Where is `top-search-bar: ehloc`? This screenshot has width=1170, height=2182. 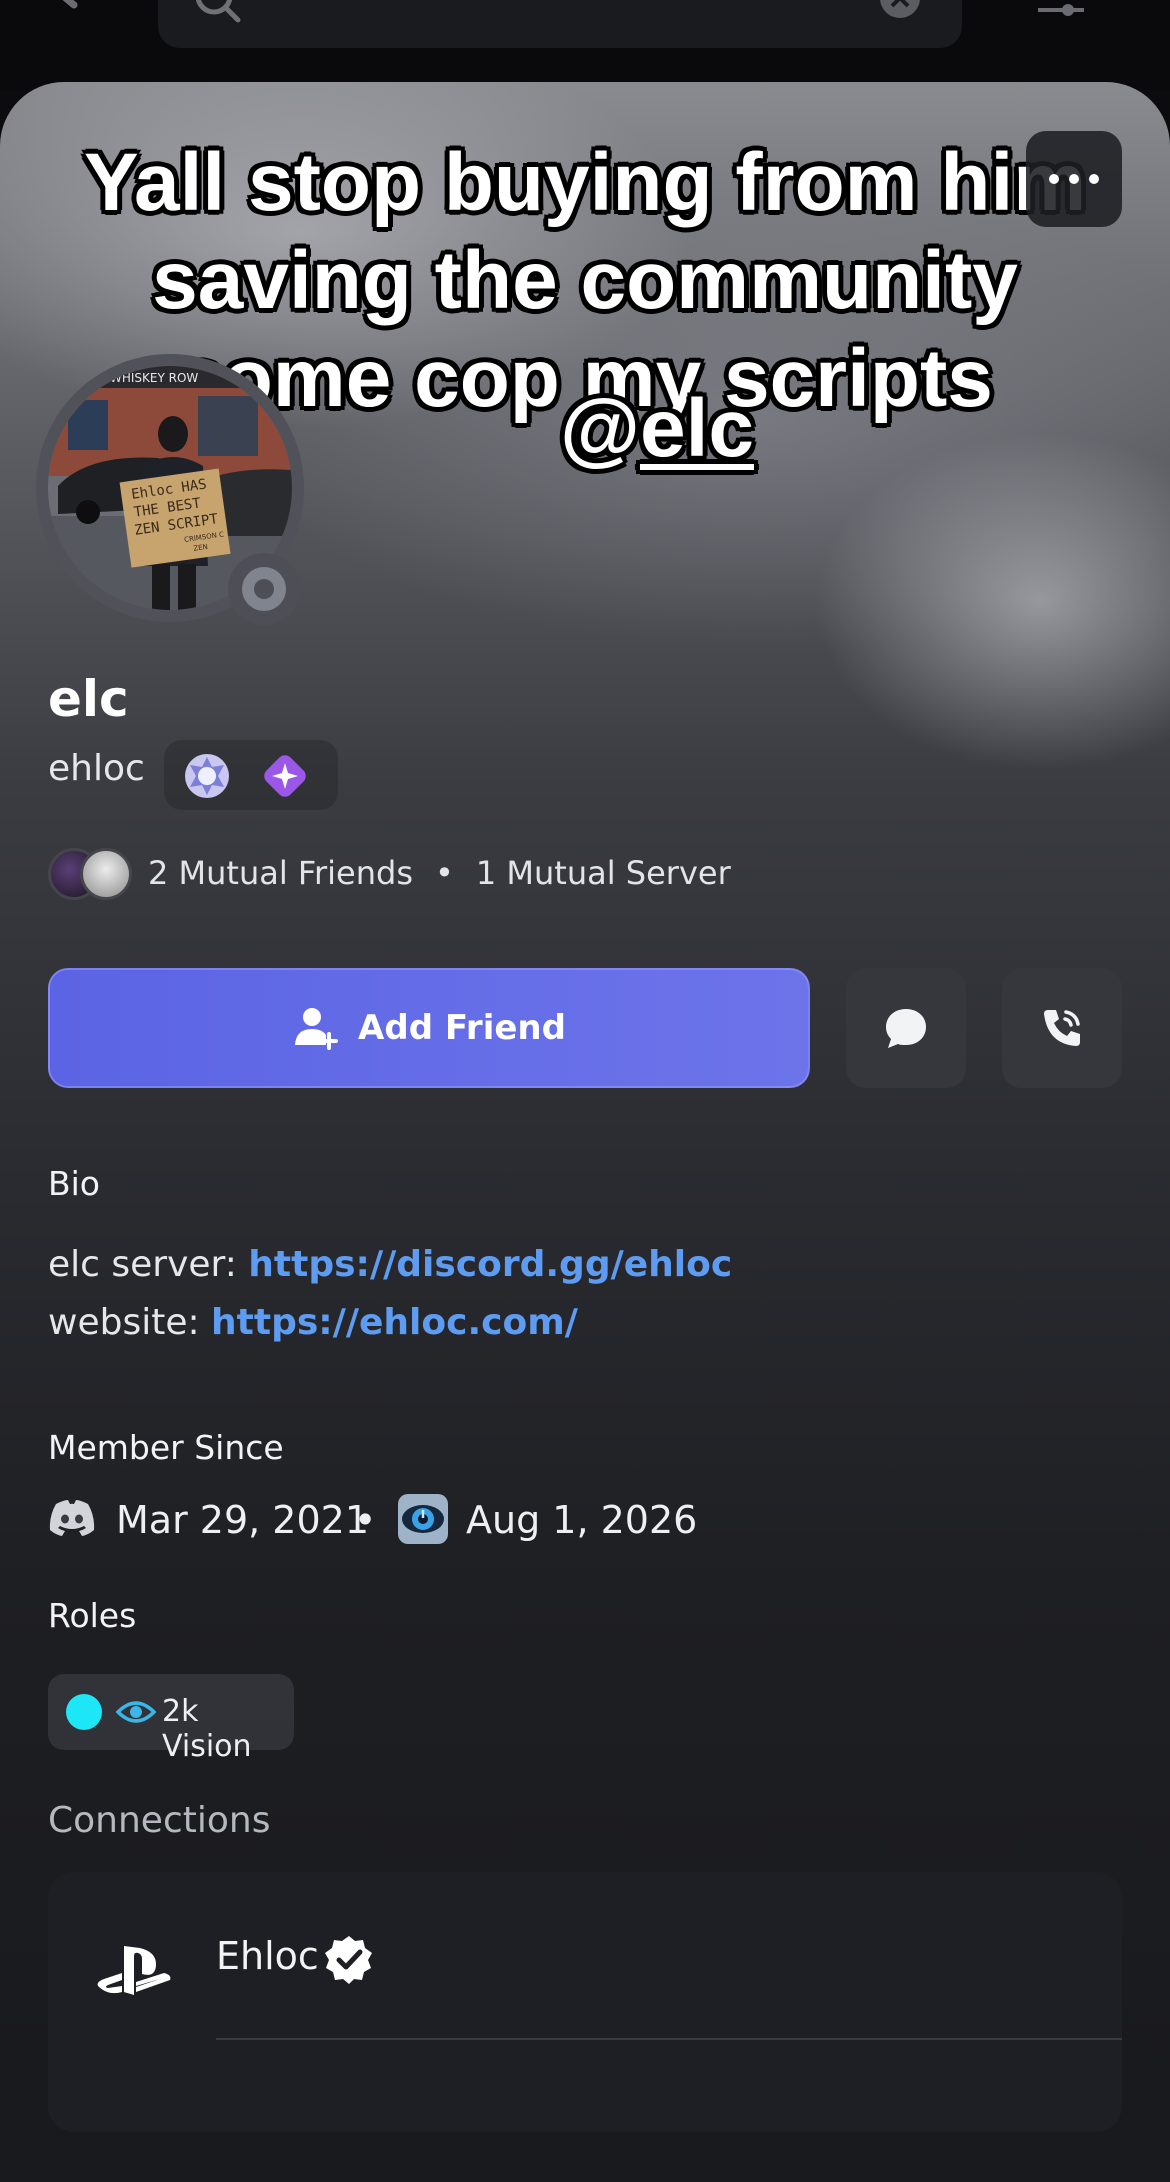
top-search-bar: ehloc is located at coordinates (585, 45).